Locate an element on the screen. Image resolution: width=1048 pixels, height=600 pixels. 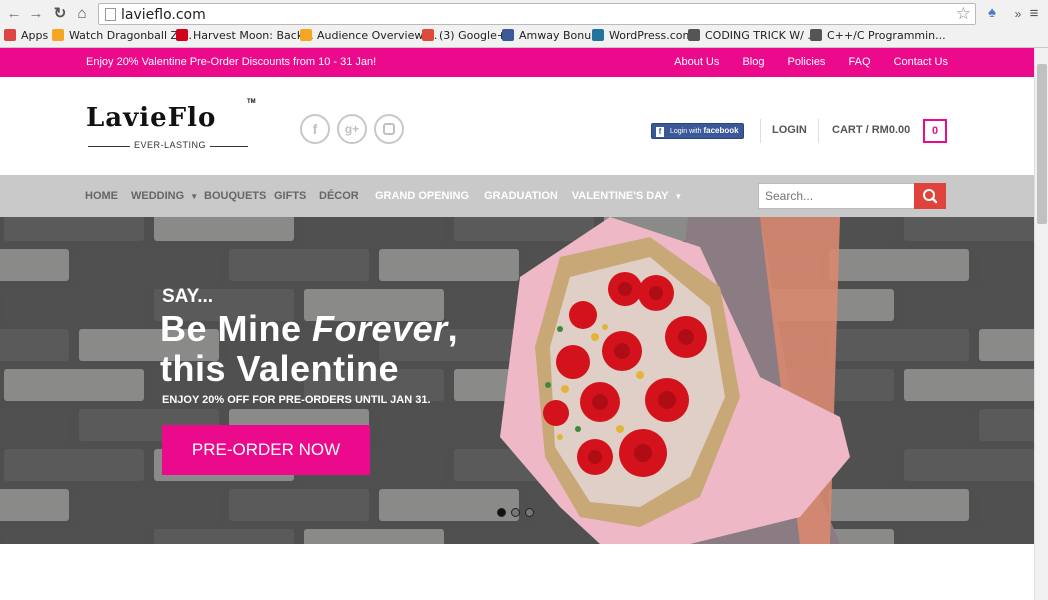
hero-headline-line2: this Valentine is located at coordinates (280, 368).